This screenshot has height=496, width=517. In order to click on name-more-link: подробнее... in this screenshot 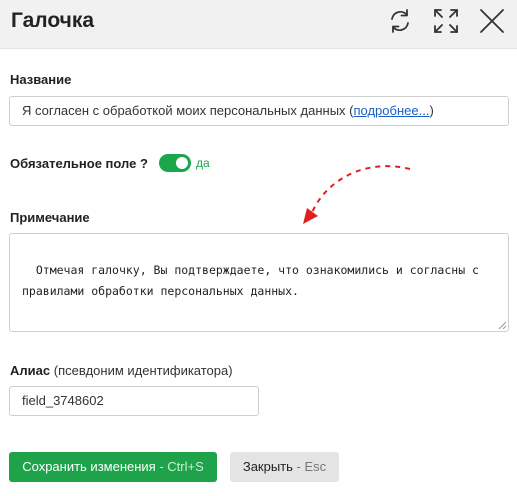, I will do `click(391, 110)`.